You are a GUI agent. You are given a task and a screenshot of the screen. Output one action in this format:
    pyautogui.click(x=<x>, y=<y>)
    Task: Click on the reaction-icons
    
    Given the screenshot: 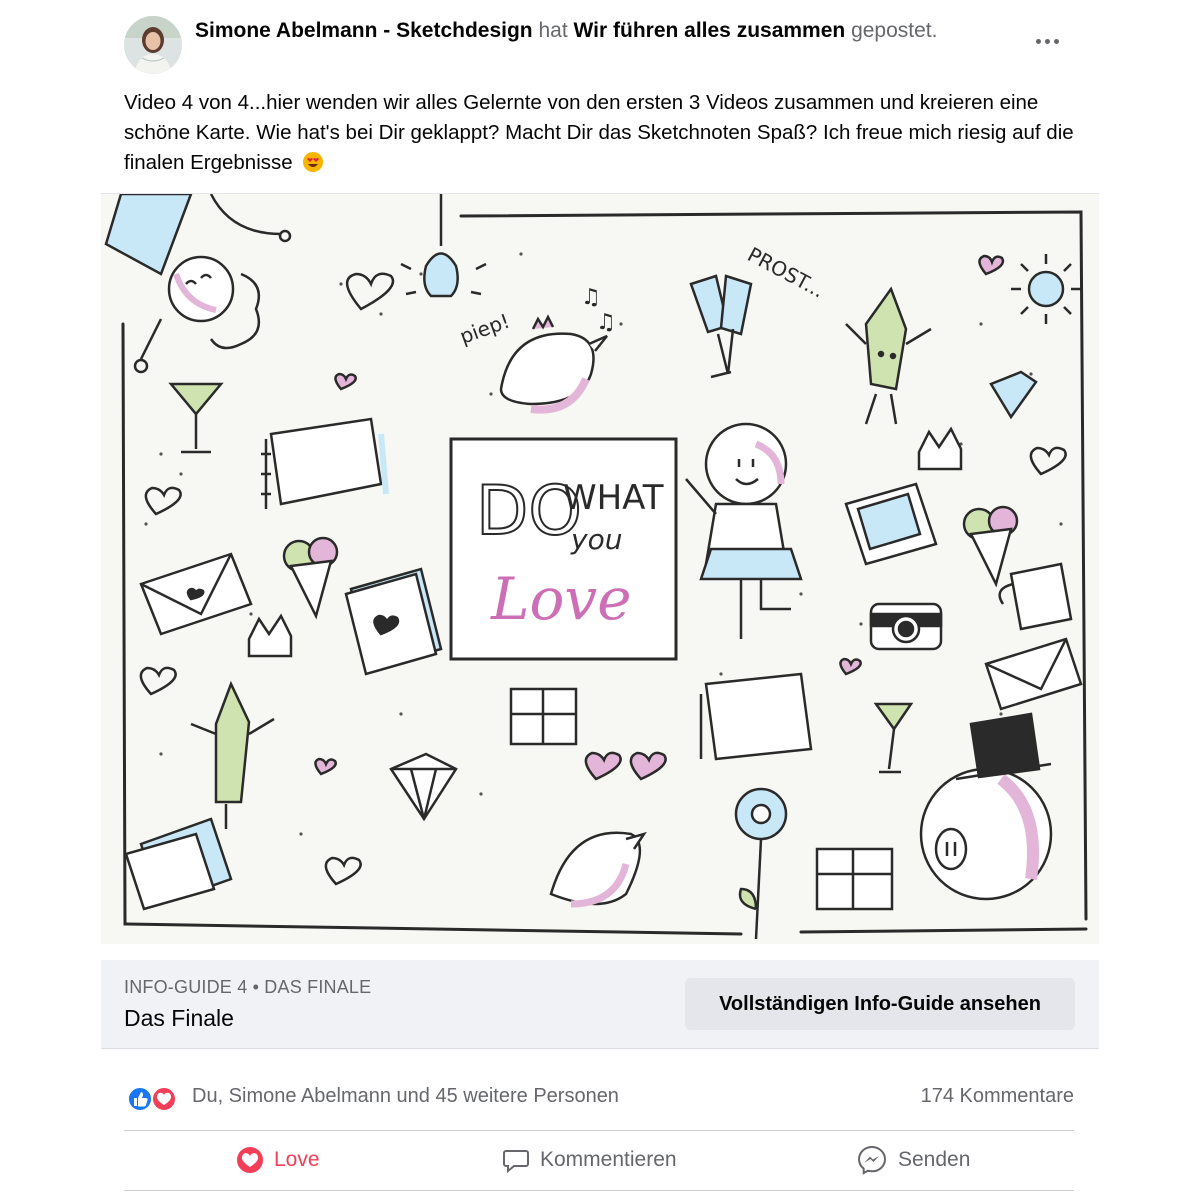 What is the action you would take?
    pyautogui.click(x=154, y=1099)
    